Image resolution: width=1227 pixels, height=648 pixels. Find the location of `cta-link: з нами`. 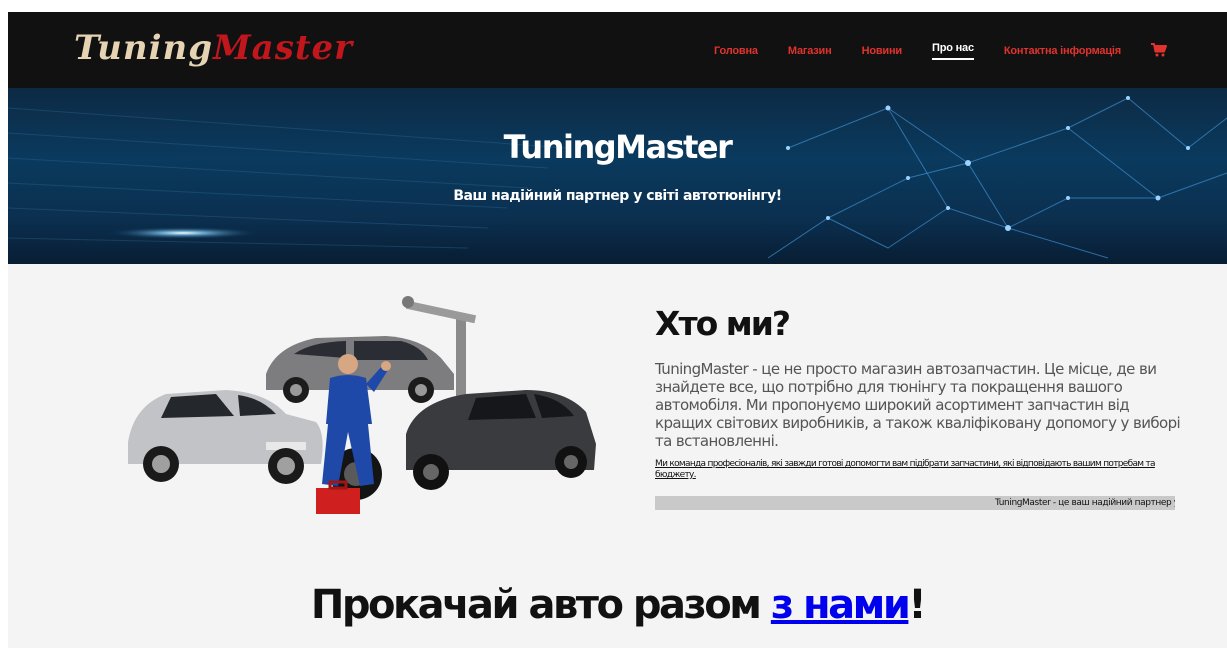

cta-link: з нами is located at coordinates (841, 605).